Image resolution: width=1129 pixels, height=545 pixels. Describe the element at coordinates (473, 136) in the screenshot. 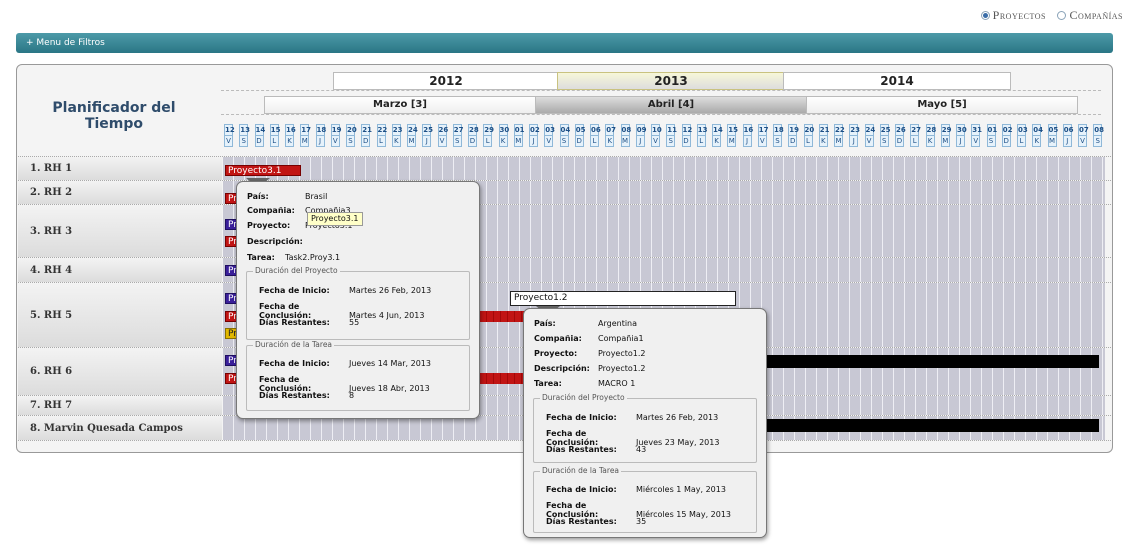

I see `day-cell: 28 D` at that location.